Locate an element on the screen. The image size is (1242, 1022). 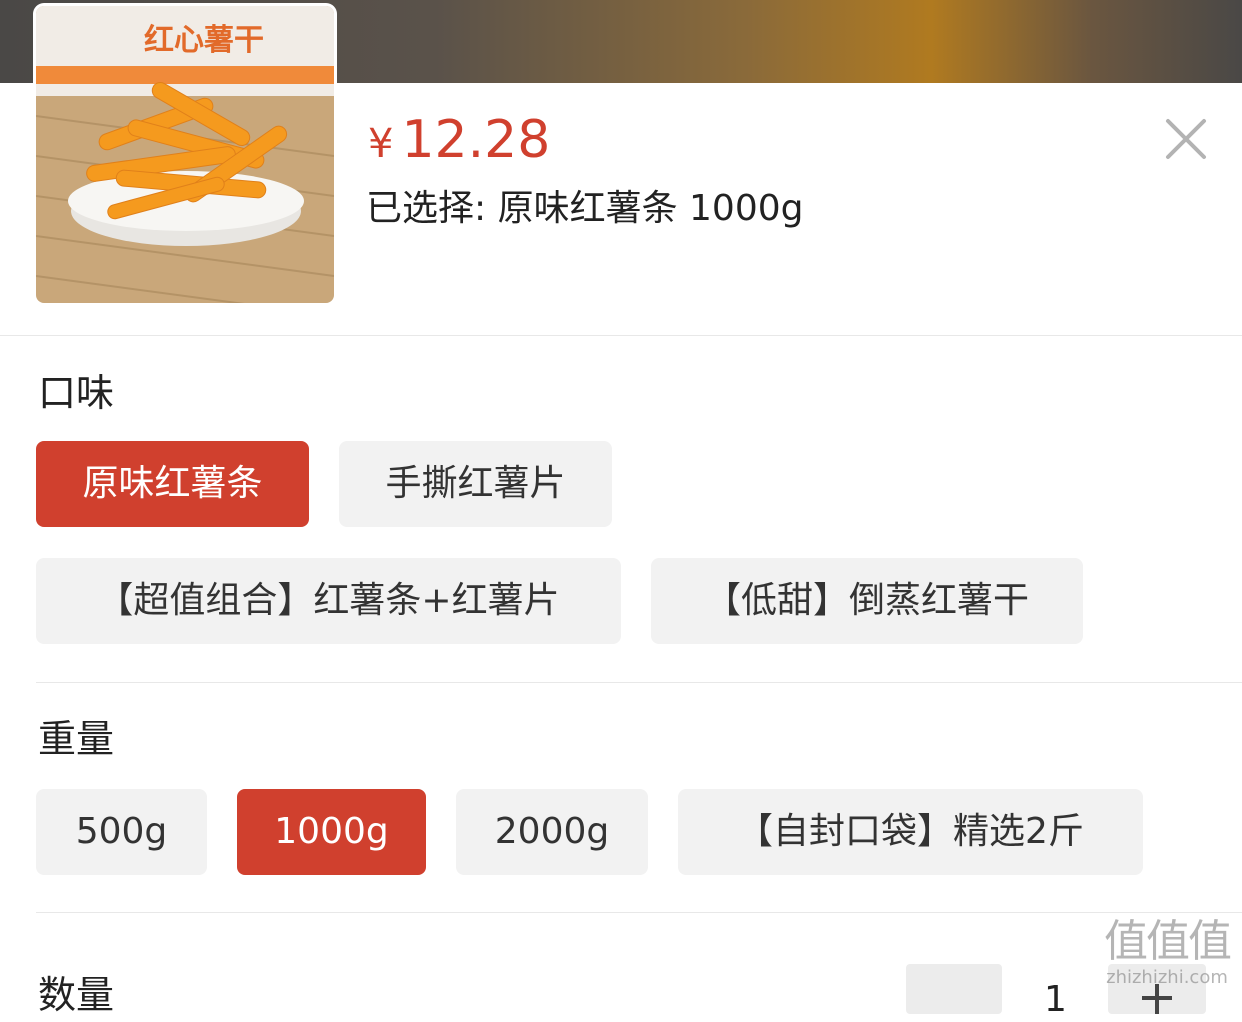
quantity-increase-button is located at coordinates (1157, 989).